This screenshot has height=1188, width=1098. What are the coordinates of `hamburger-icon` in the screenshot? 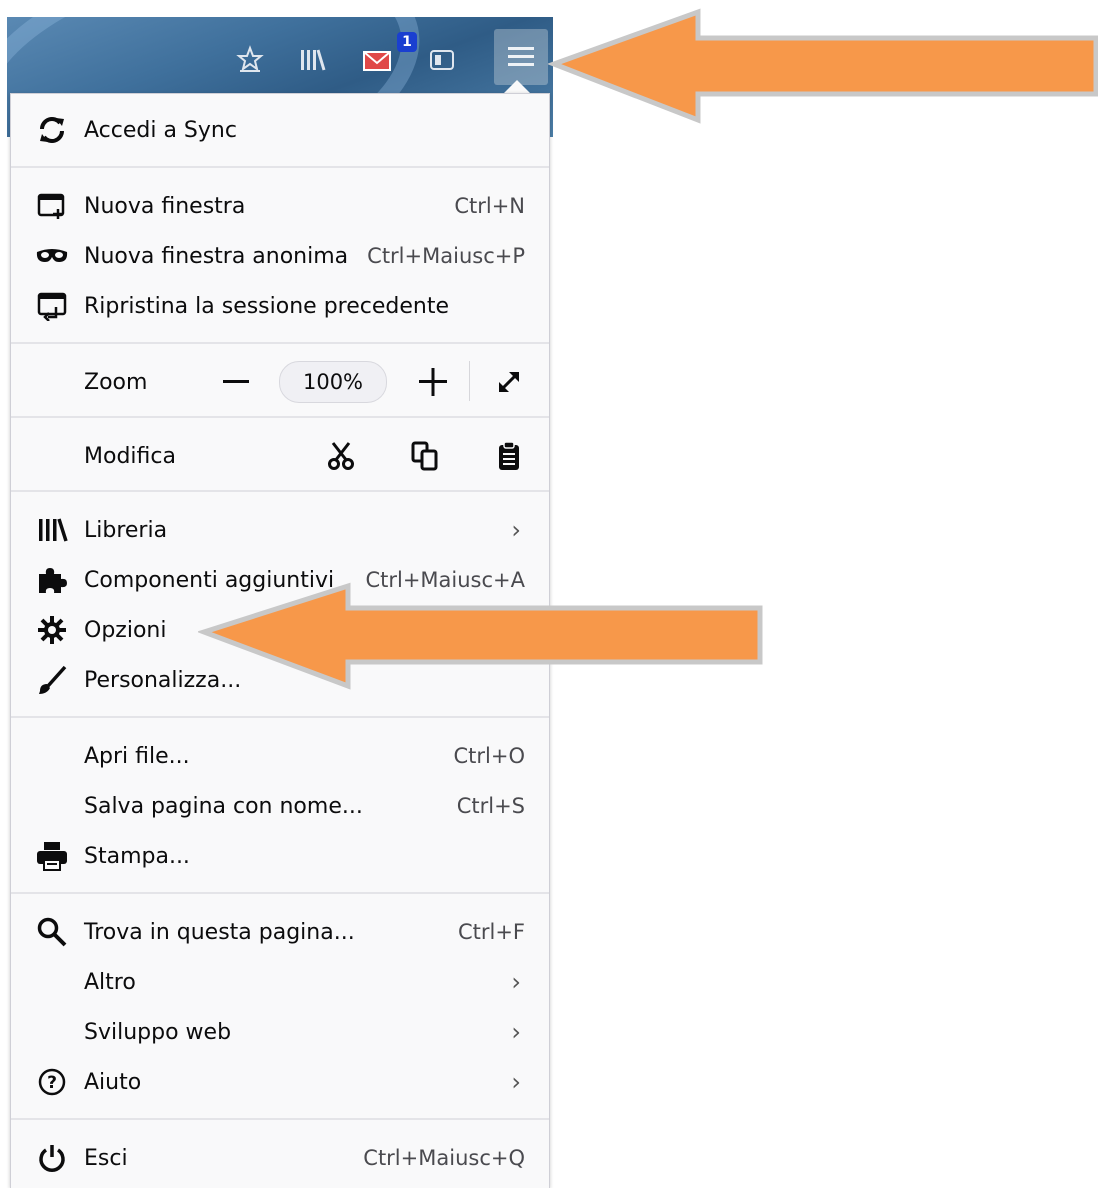 It's located at (521, 56).